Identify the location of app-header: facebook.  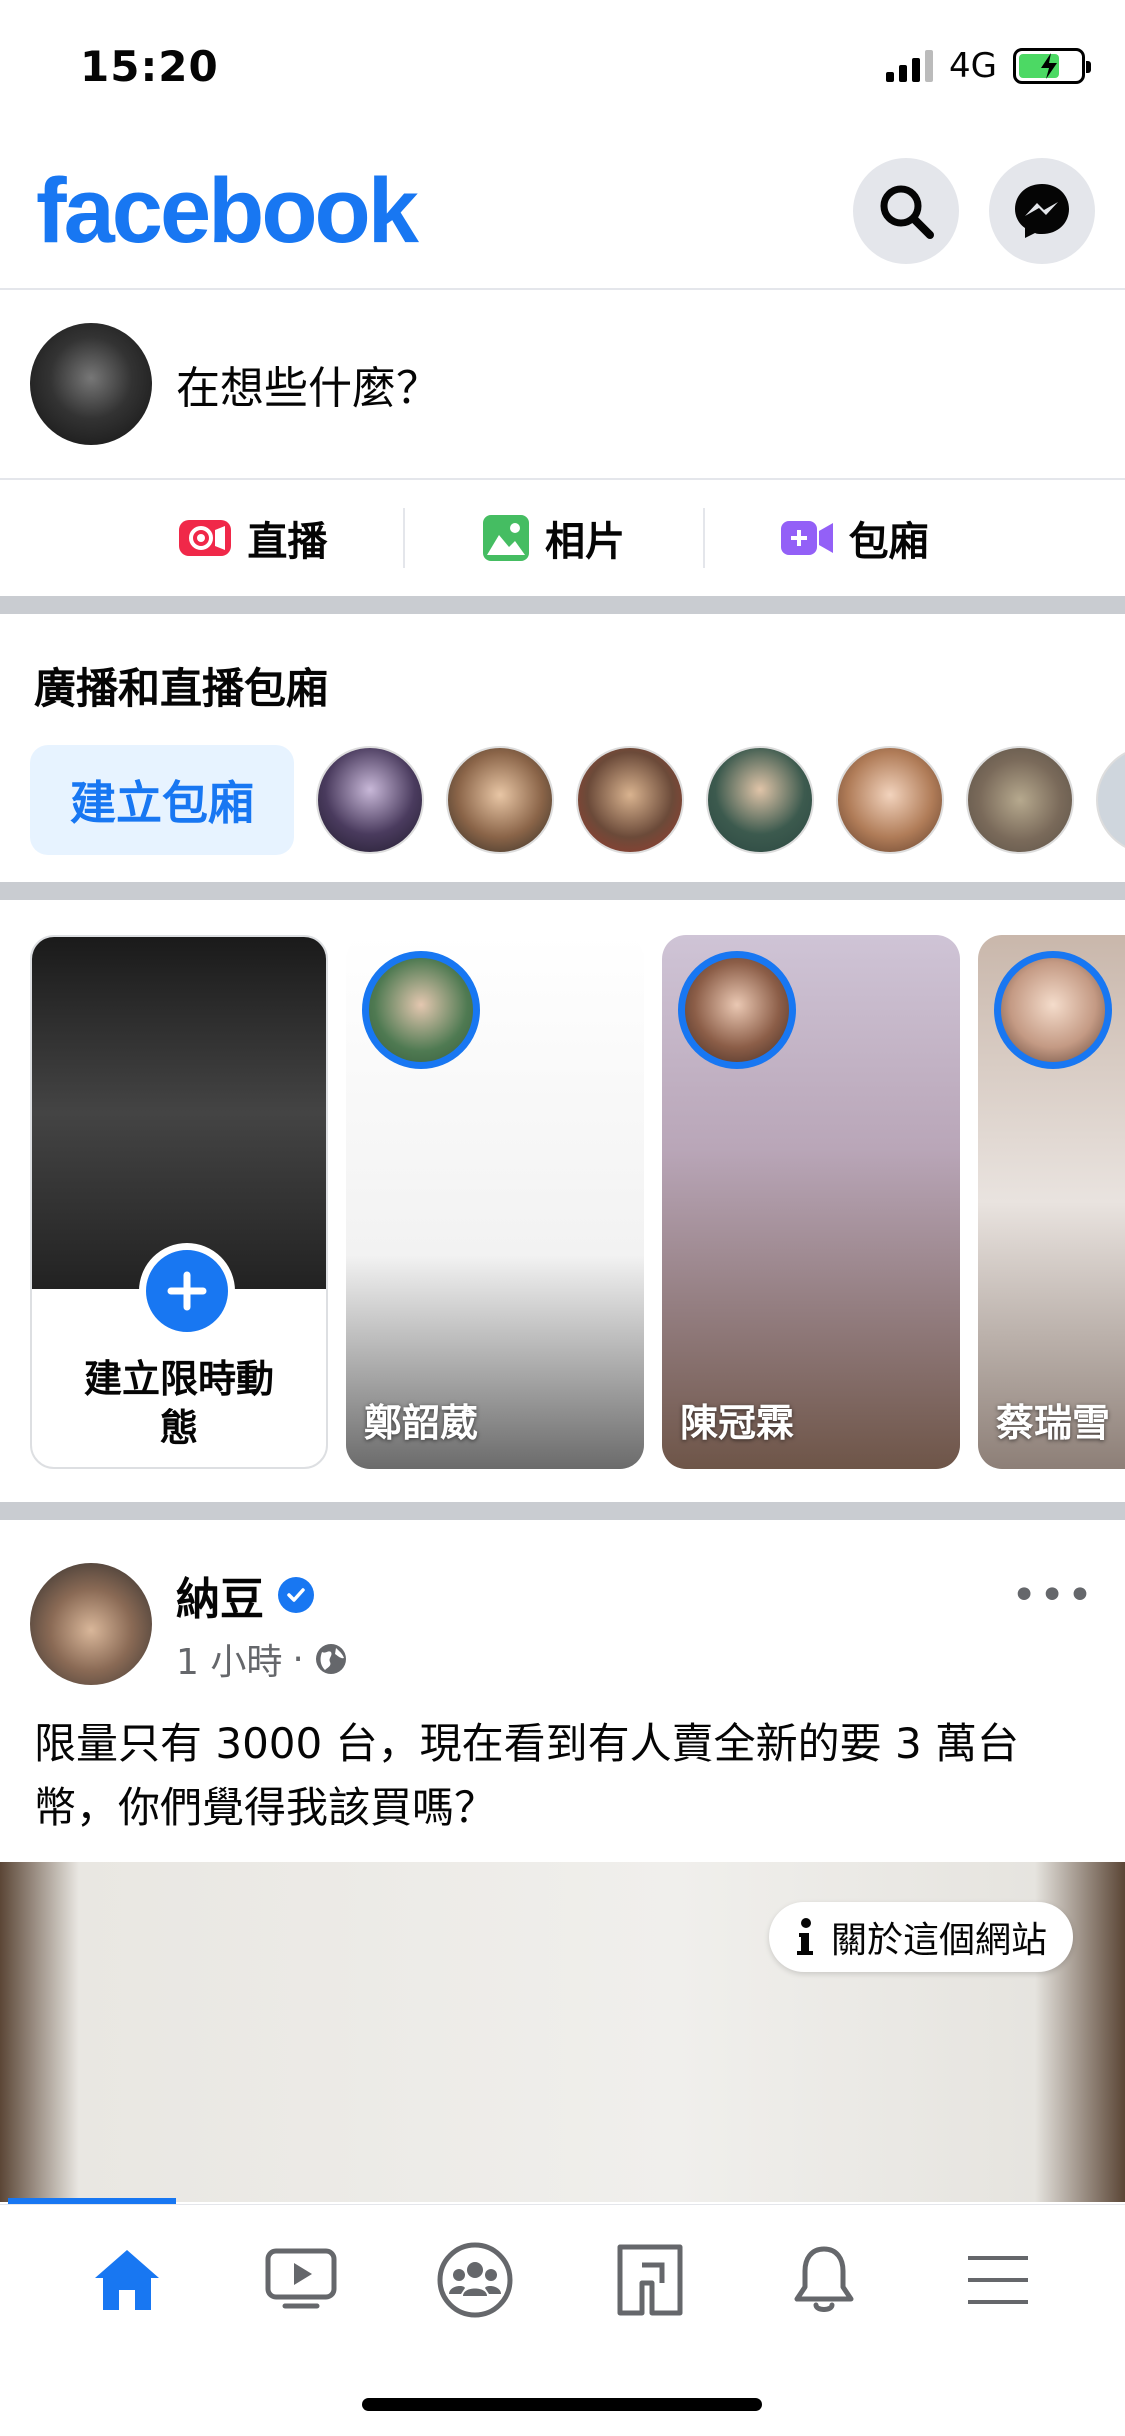
(562, 211).